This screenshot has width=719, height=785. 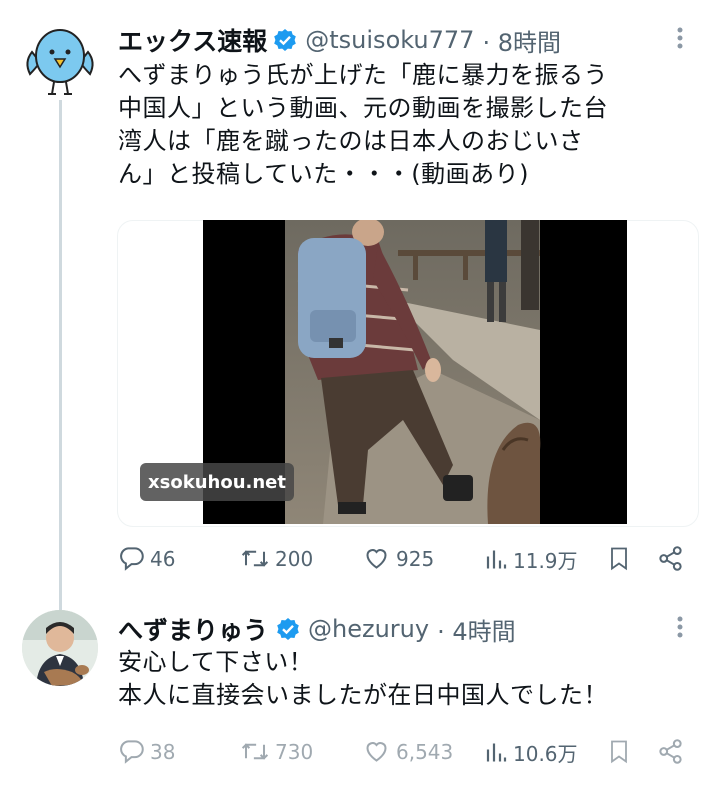 What do you see at coordinates (192, 40) in the screenshot?
I see `author-name: エックス速報` at bounding box center [192, 40].